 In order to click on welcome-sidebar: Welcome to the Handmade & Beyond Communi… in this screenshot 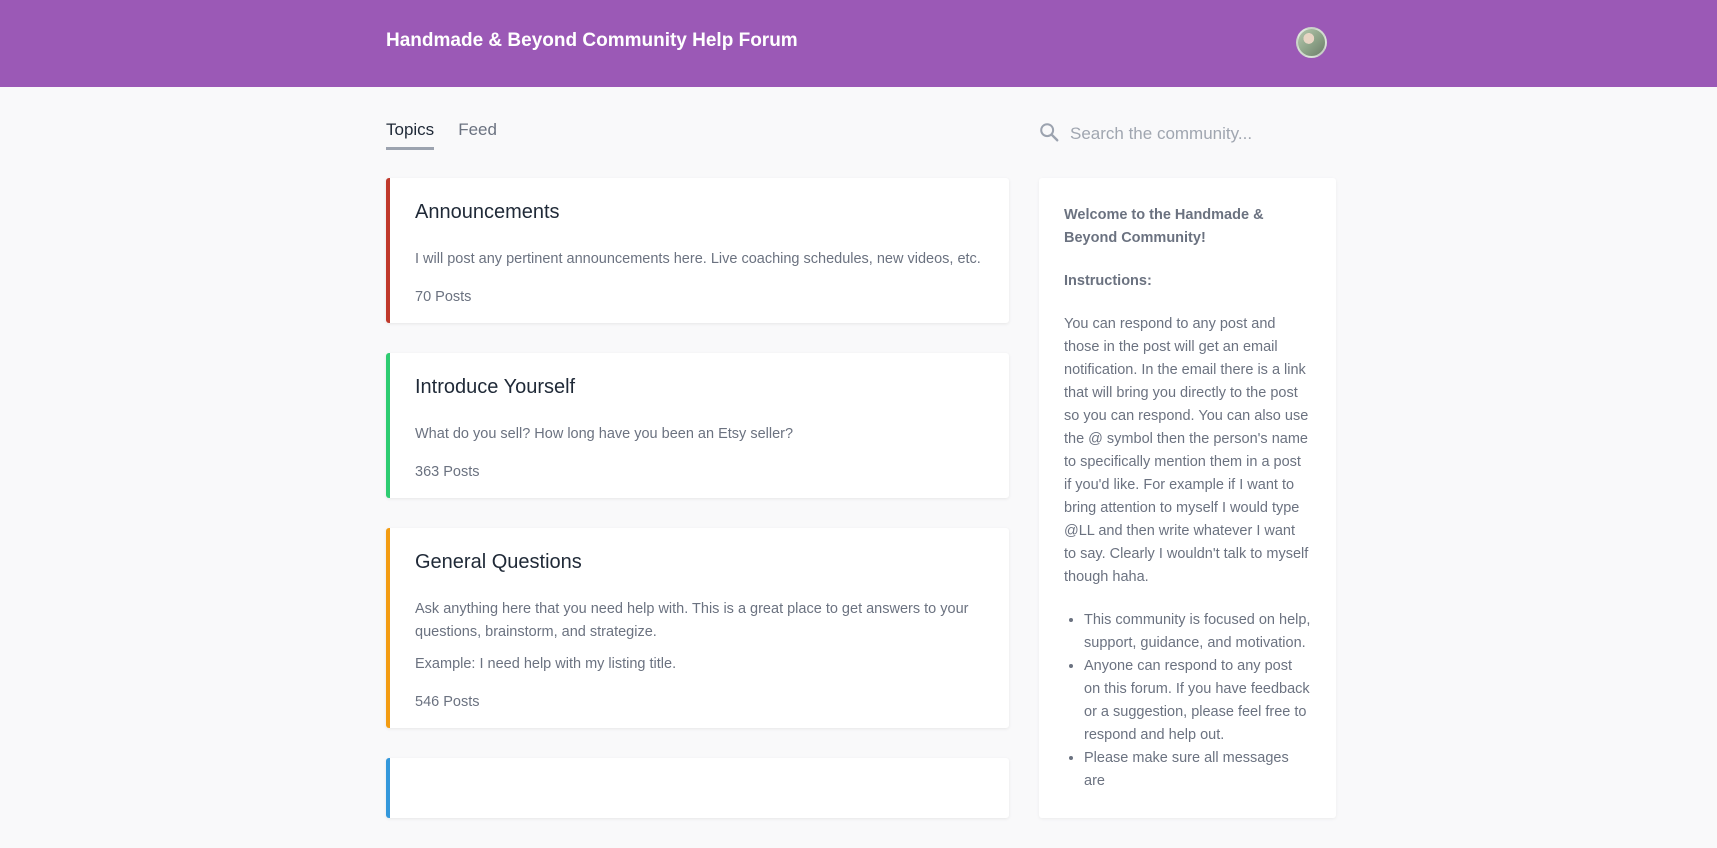, I will do `click(1187, 498)`.